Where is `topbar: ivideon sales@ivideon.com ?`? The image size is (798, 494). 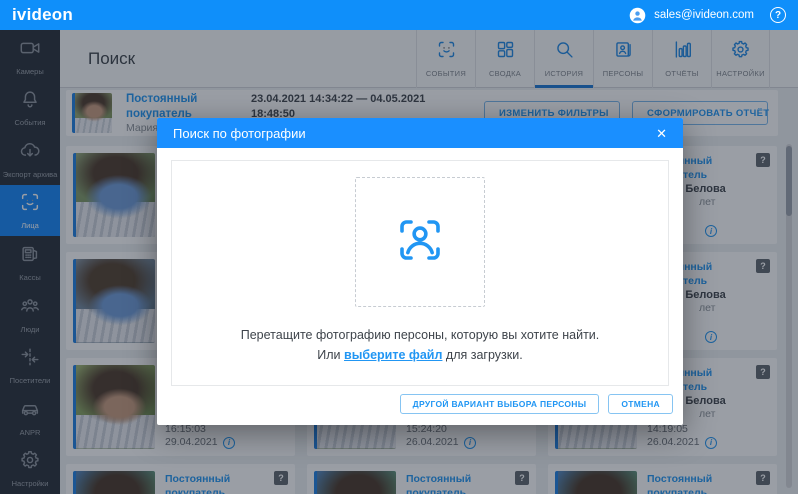
topbar: ivideon sales@ivideon.com ? is located at coordinates (399, 15).